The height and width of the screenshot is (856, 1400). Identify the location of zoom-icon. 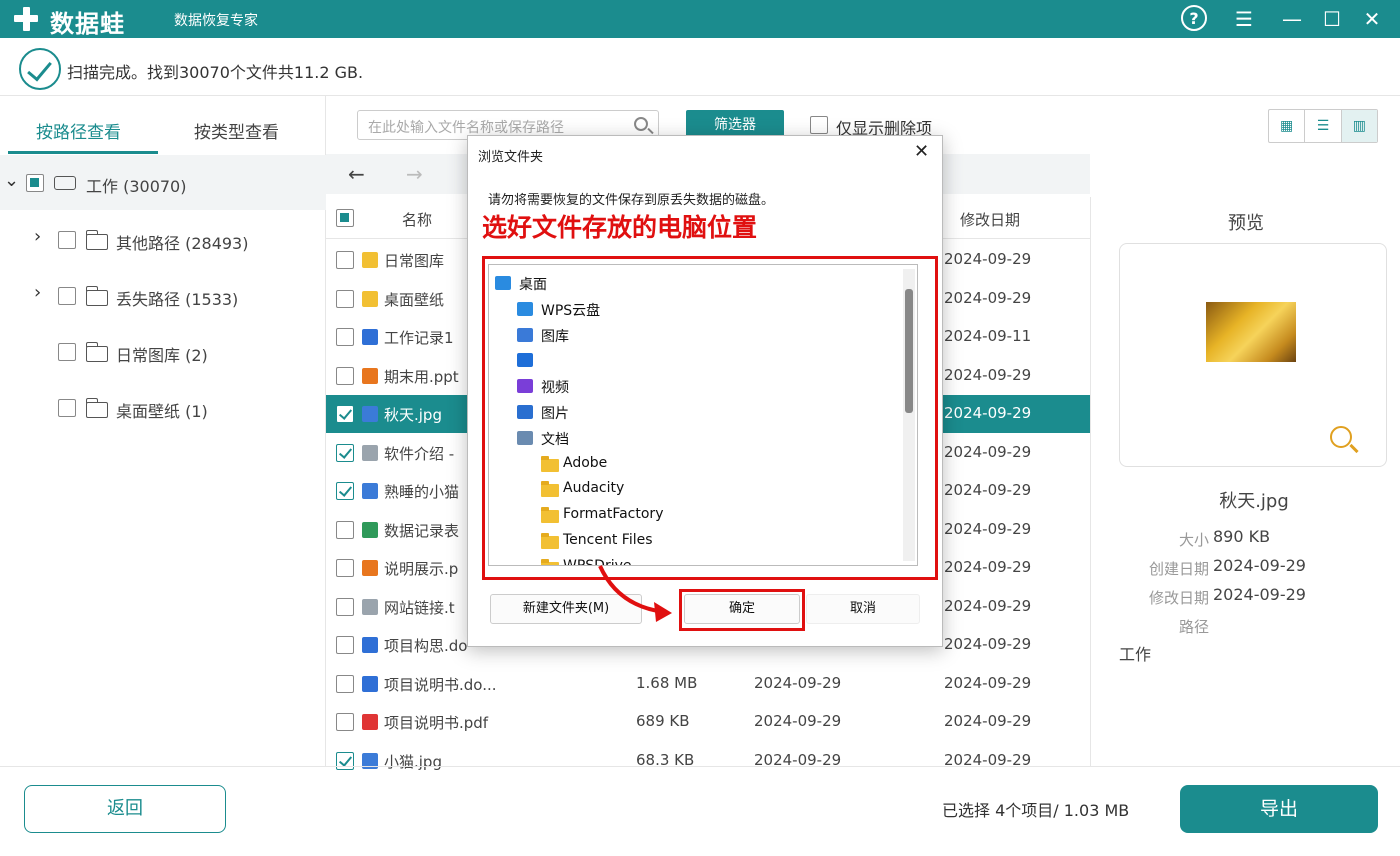
(1341, 437).